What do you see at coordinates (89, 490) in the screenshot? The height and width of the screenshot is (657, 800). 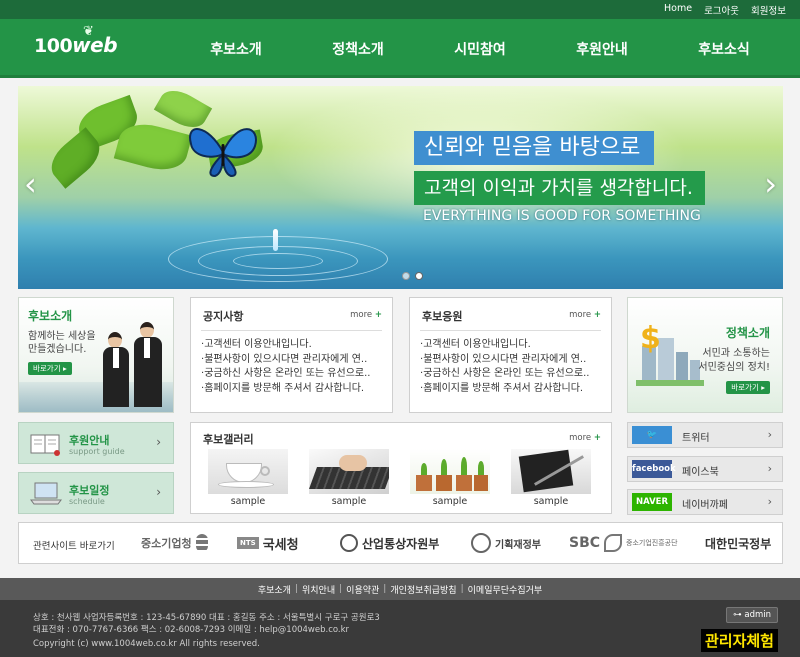 I see `schedule-title: 후보일정` at bounding box center [89, 490].